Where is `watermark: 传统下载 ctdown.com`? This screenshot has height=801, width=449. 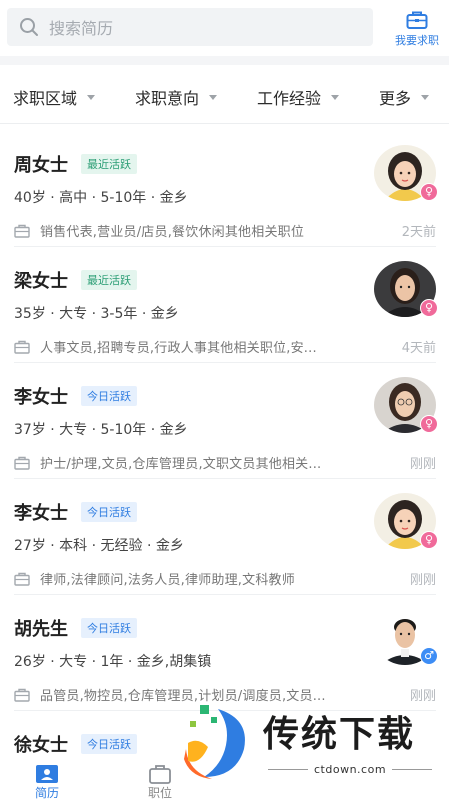 watermark: 传统下载 ctdown.com is located at coordinates (303, 743).